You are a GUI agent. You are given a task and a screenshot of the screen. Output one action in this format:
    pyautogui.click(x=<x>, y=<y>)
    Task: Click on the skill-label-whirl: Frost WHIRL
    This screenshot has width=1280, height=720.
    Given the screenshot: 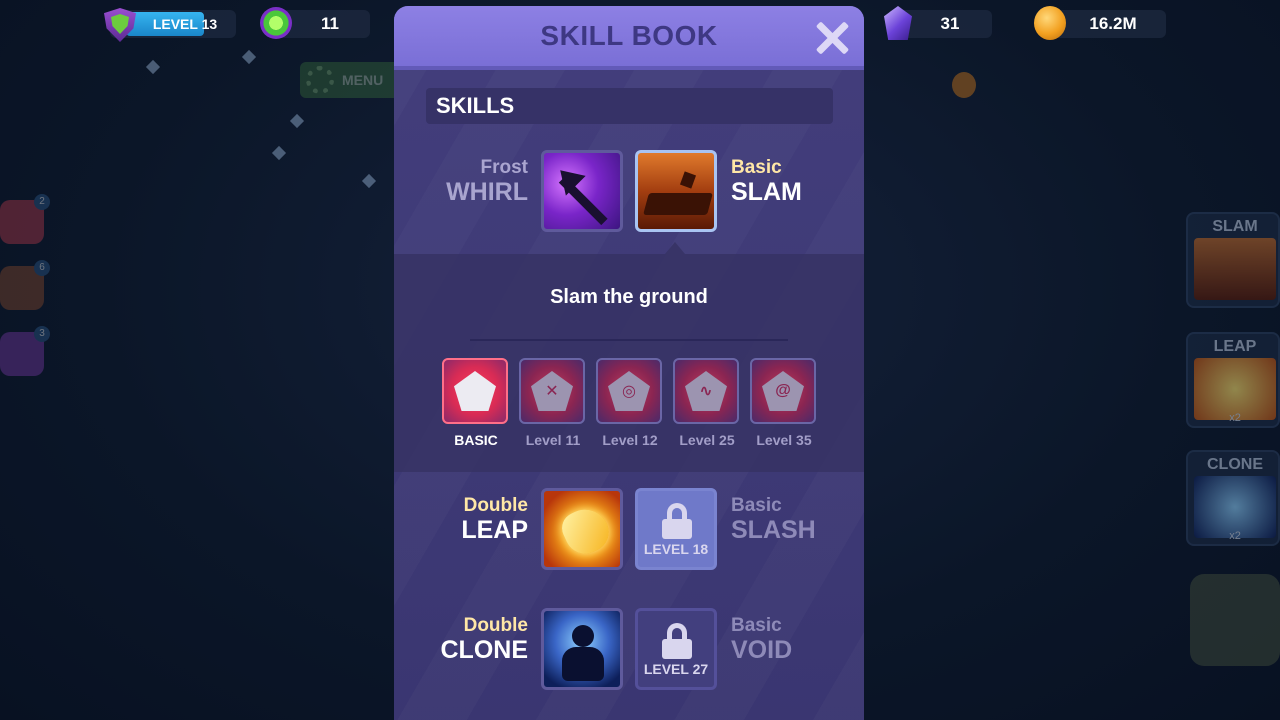 What is the action you would take?
    pyautogui.click(x=487, y=181)
    